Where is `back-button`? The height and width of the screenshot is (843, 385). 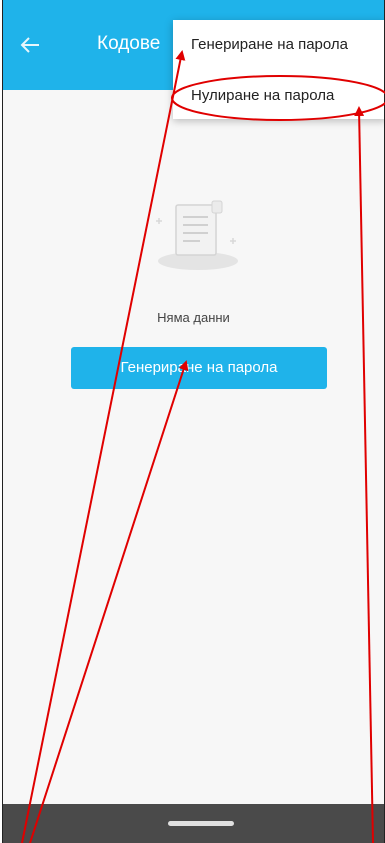 back-button is located at coordinates (30, 45).